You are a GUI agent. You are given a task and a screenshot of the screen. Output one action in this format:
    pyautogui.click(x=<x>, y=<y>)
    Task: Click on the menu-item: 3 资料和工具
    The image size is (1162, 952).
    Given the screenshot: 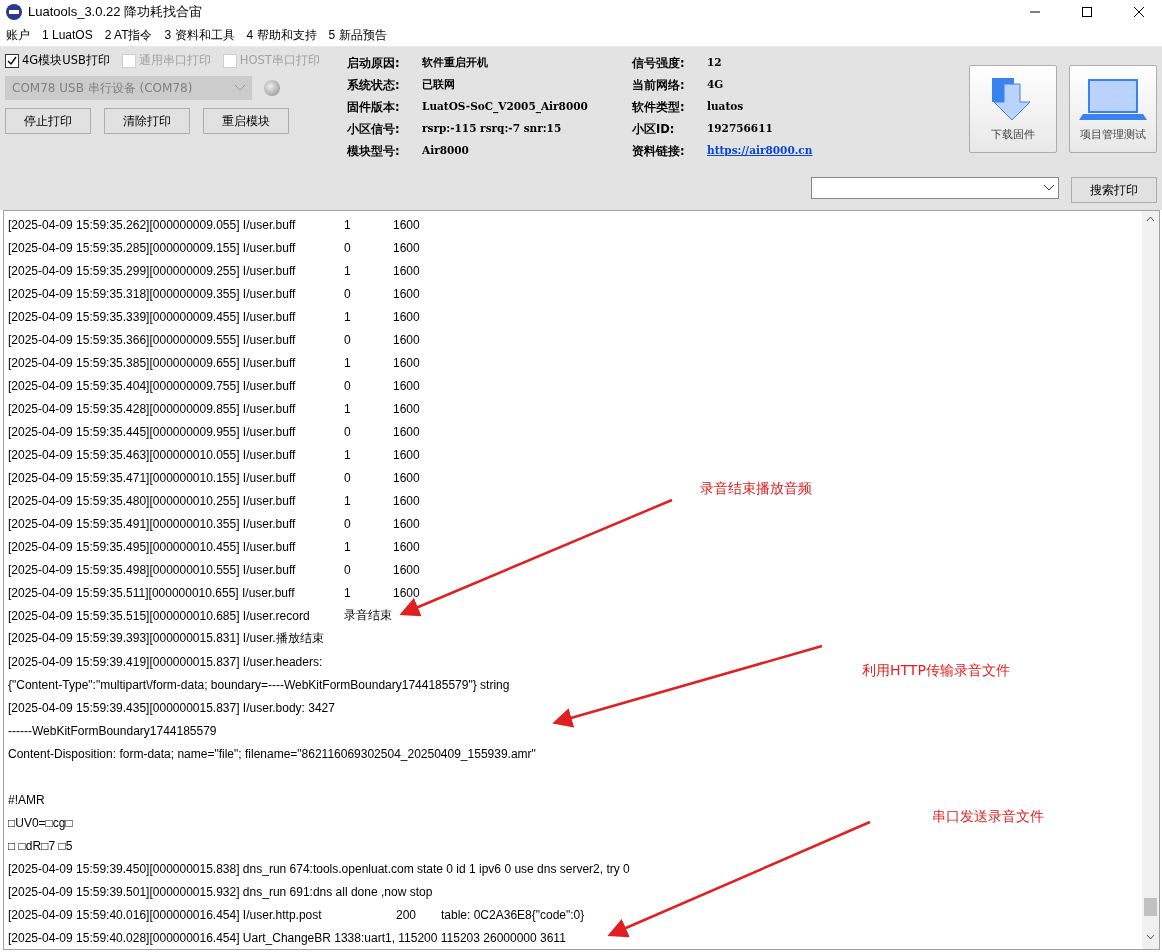 What is the action you would take?
    pyautogui.click(x=199, y=35)
    